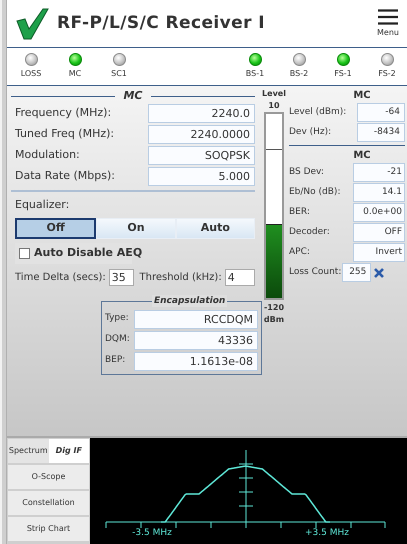  I want to click on indicator-label: BS-1, so click(255, 74).